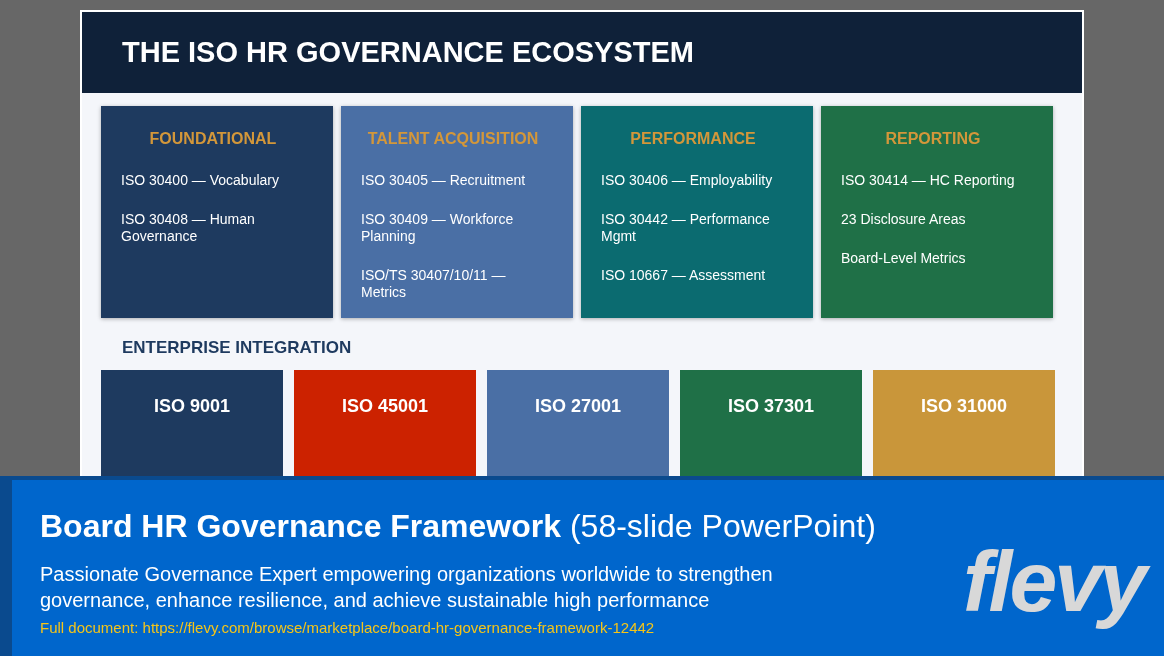 This screenshot has width=1164, height=656. Describe the element at coordinates (686, 228) in the screenshot. I see `standard-label: ISO 30442 — Performance Mgmt` at that location.